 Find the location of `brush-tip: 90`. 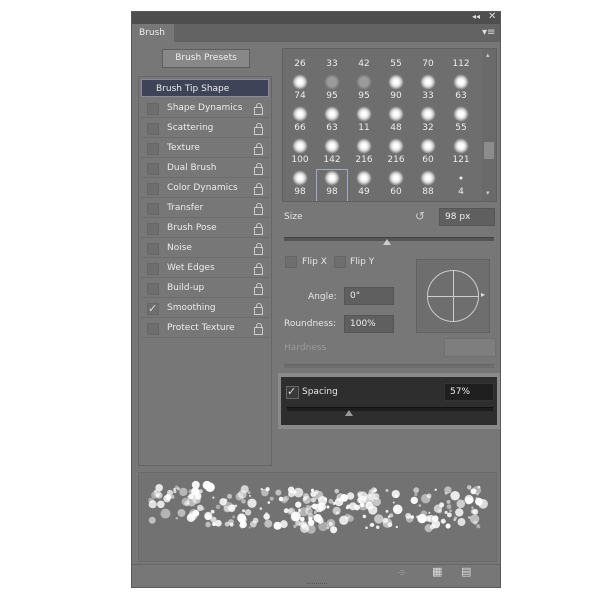

brush-tip: 90 is located at coordinates (396, 90).